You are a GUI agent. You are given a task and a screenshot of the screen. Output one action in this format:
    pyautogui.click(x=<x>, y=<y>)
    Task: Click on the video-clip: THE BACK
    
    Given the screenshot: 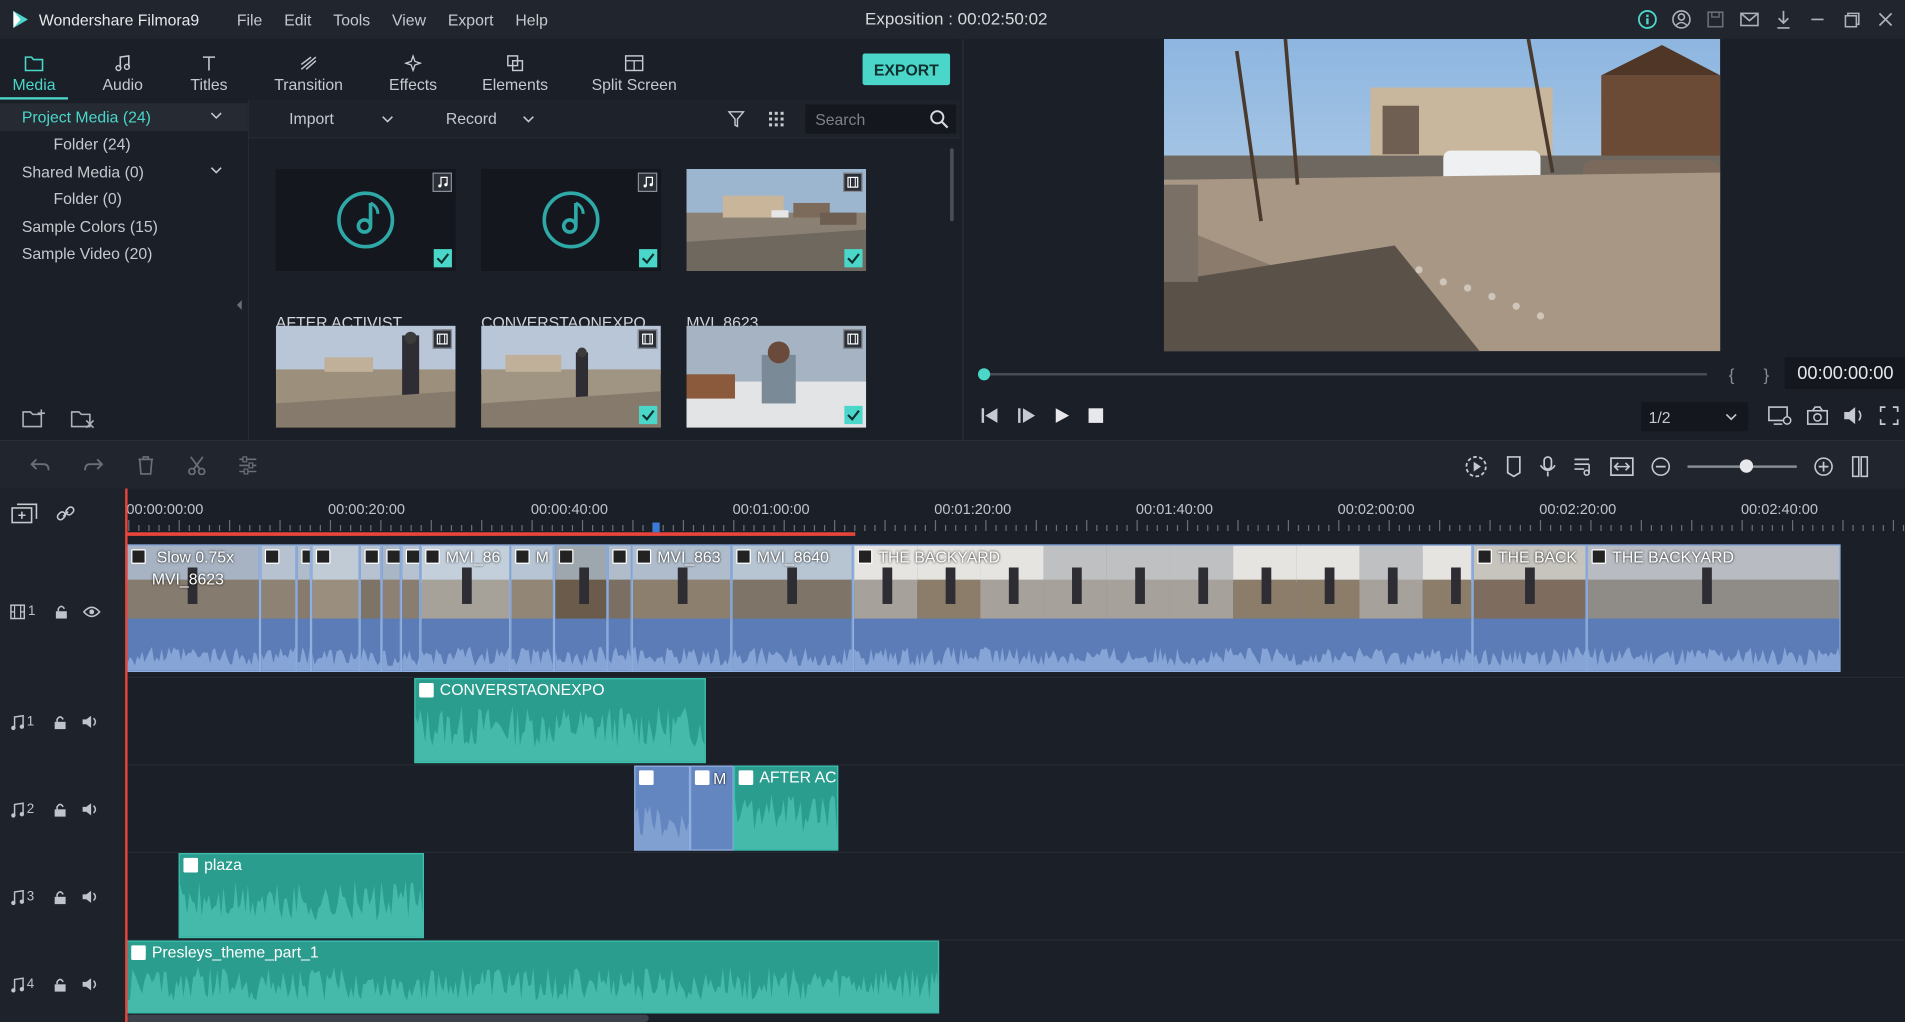 What is the action you would take?
    pyautogui.click(x=1529, y=608)
    